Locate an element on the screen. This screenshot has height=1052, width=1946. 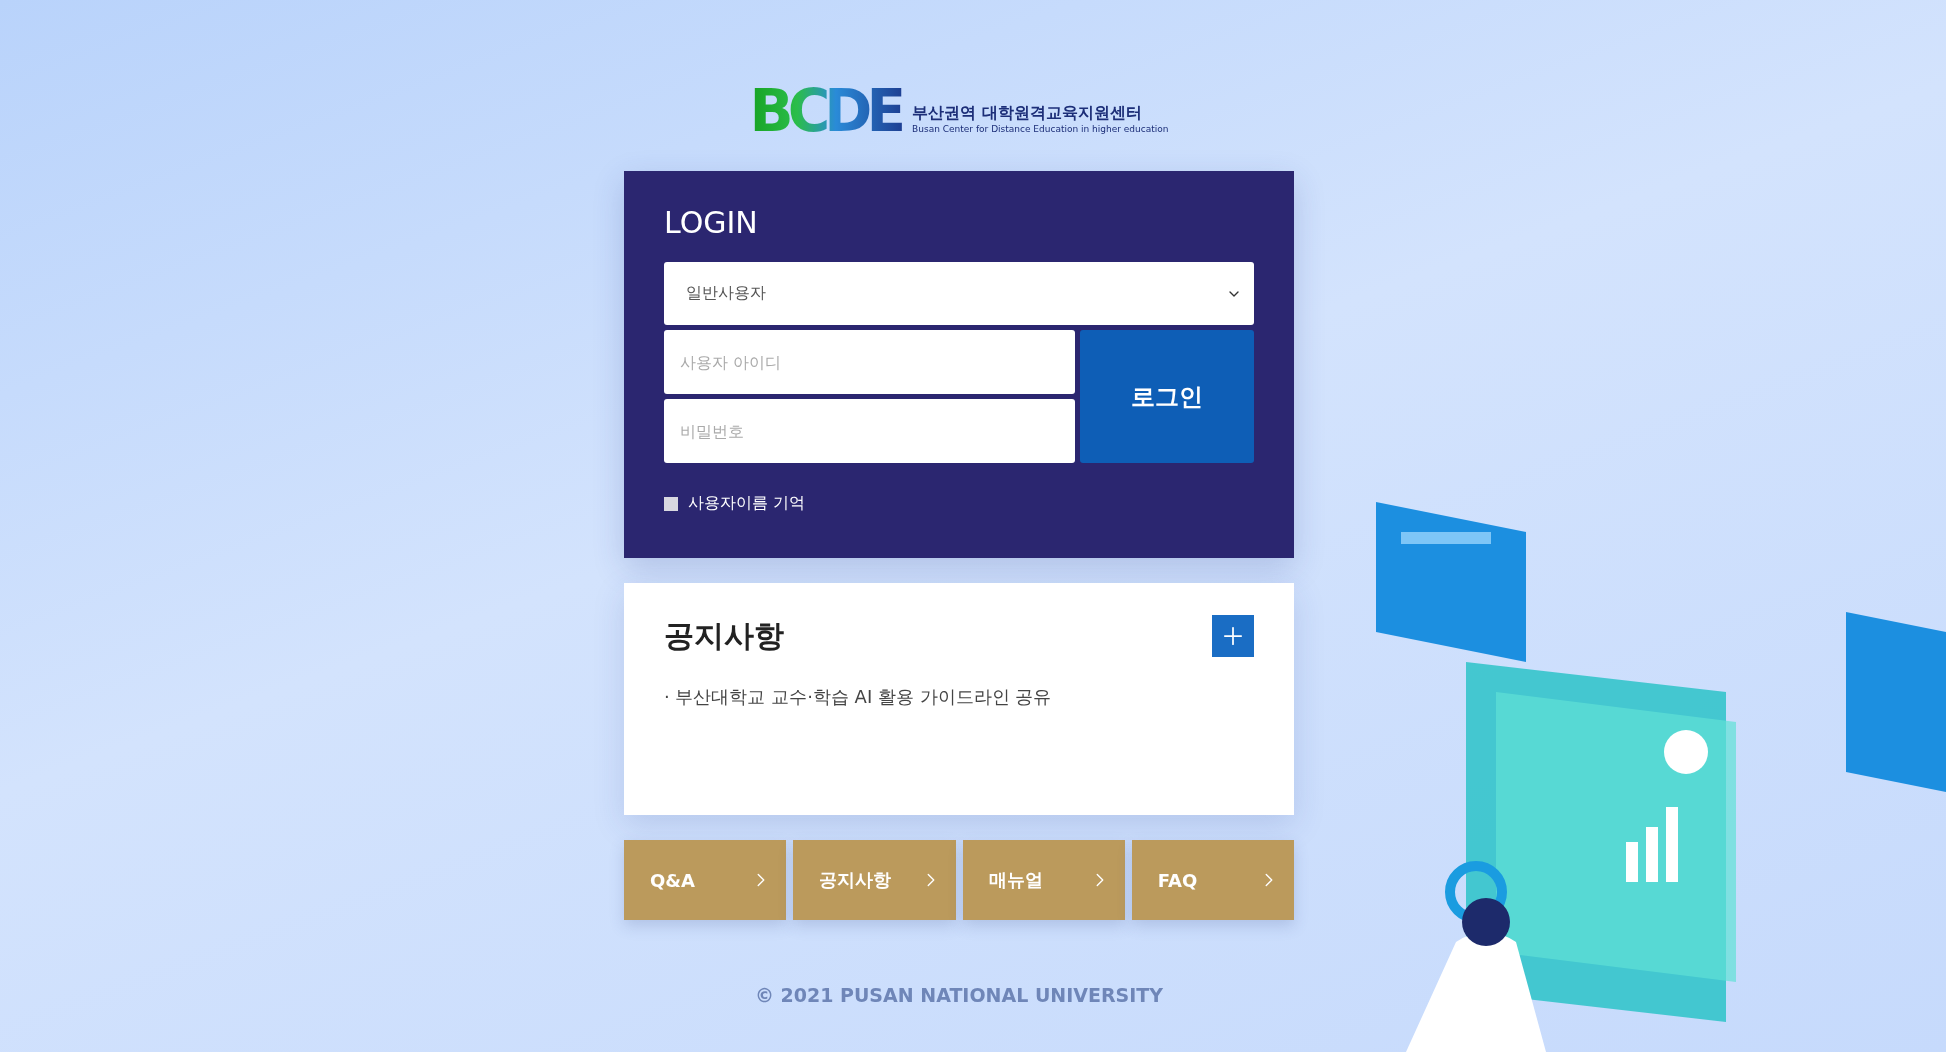
logo-subtitle: Busan Center for Distance Education in higher education is located at coordinates (1040, 129).